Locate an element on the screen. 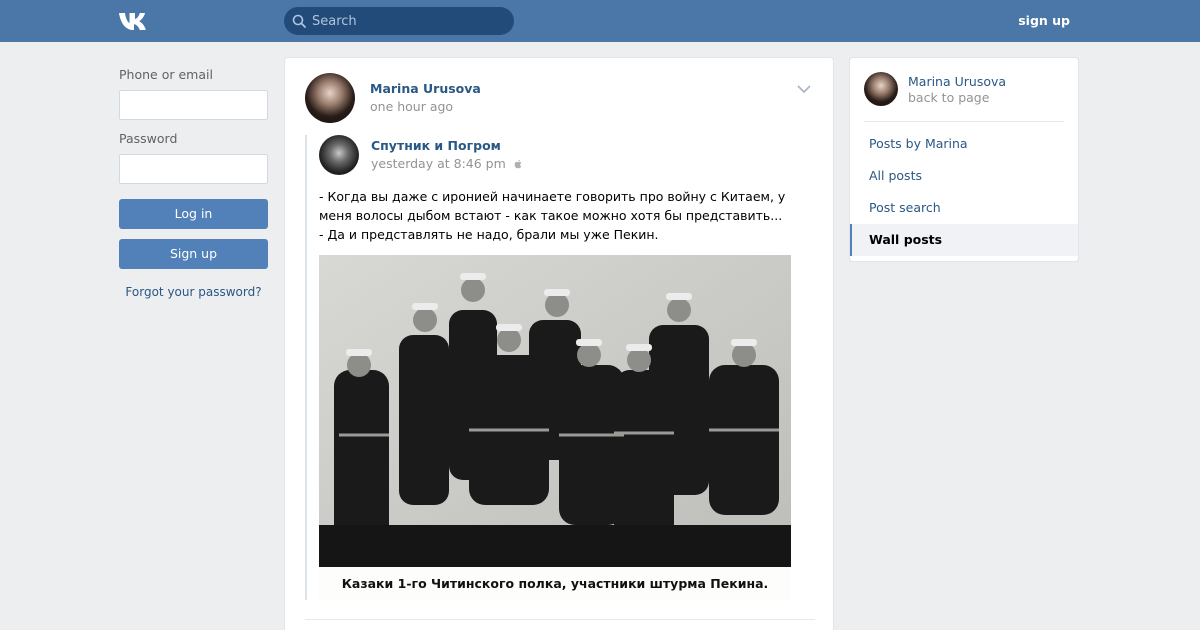 This screenshot has width=1200, height=630. repost-author-link: Спутник и Погром is located at coordinates (436, 145).